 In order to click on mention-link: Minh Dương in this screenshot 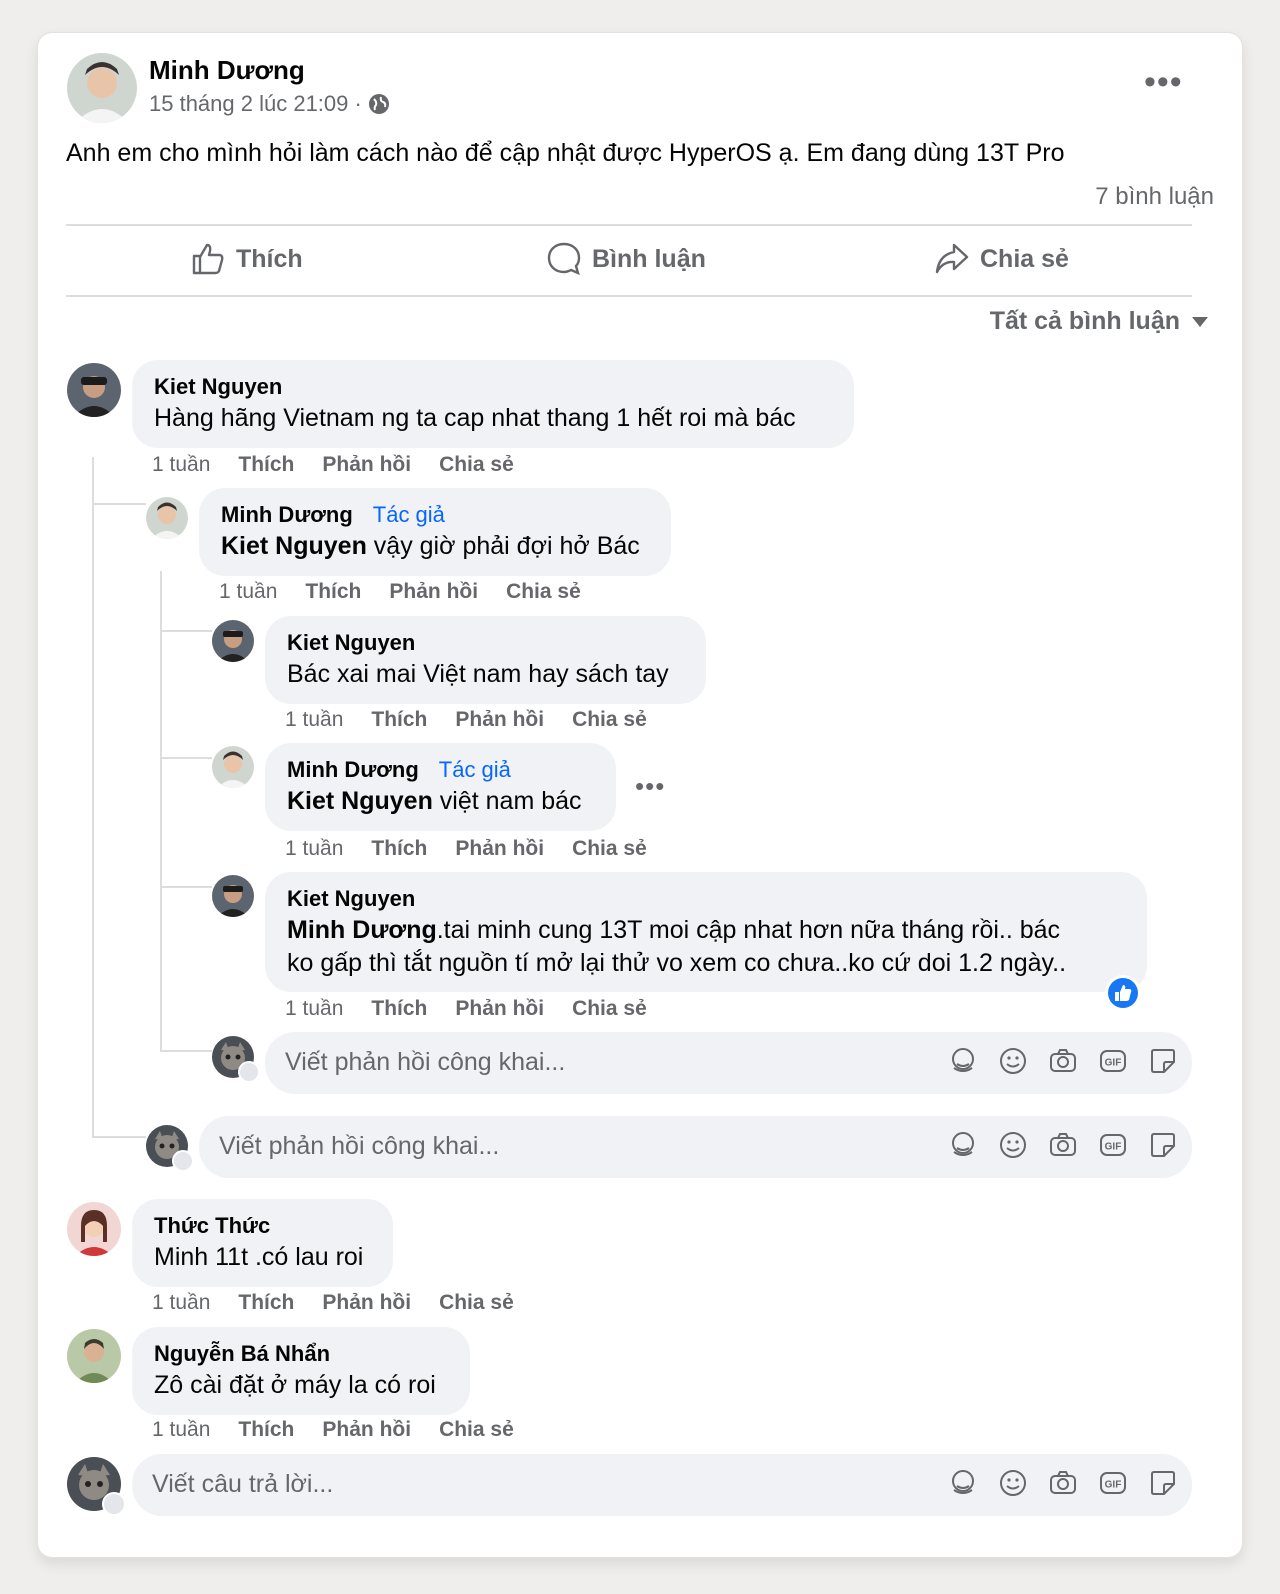, I will do `click(362, 930)`.